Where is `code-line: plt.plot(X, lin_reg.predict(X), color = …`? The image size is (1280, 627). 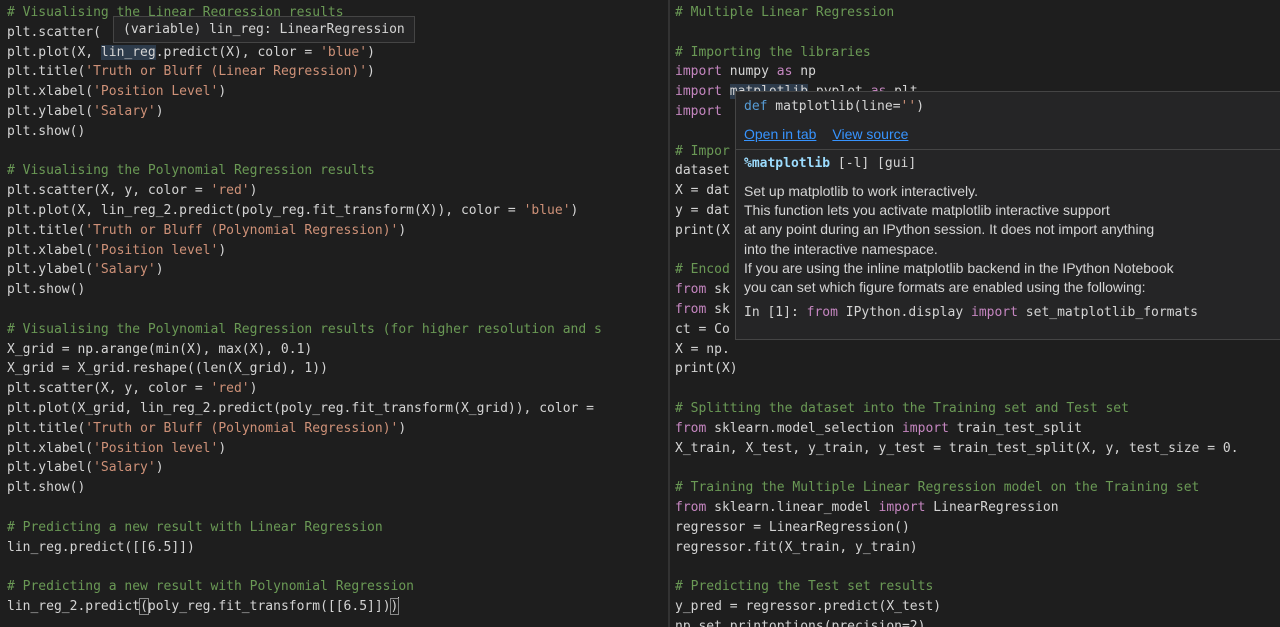
code-line: plt.plot(X, lin_reg.predict(X), color = … is located at coordinates (304, 53).